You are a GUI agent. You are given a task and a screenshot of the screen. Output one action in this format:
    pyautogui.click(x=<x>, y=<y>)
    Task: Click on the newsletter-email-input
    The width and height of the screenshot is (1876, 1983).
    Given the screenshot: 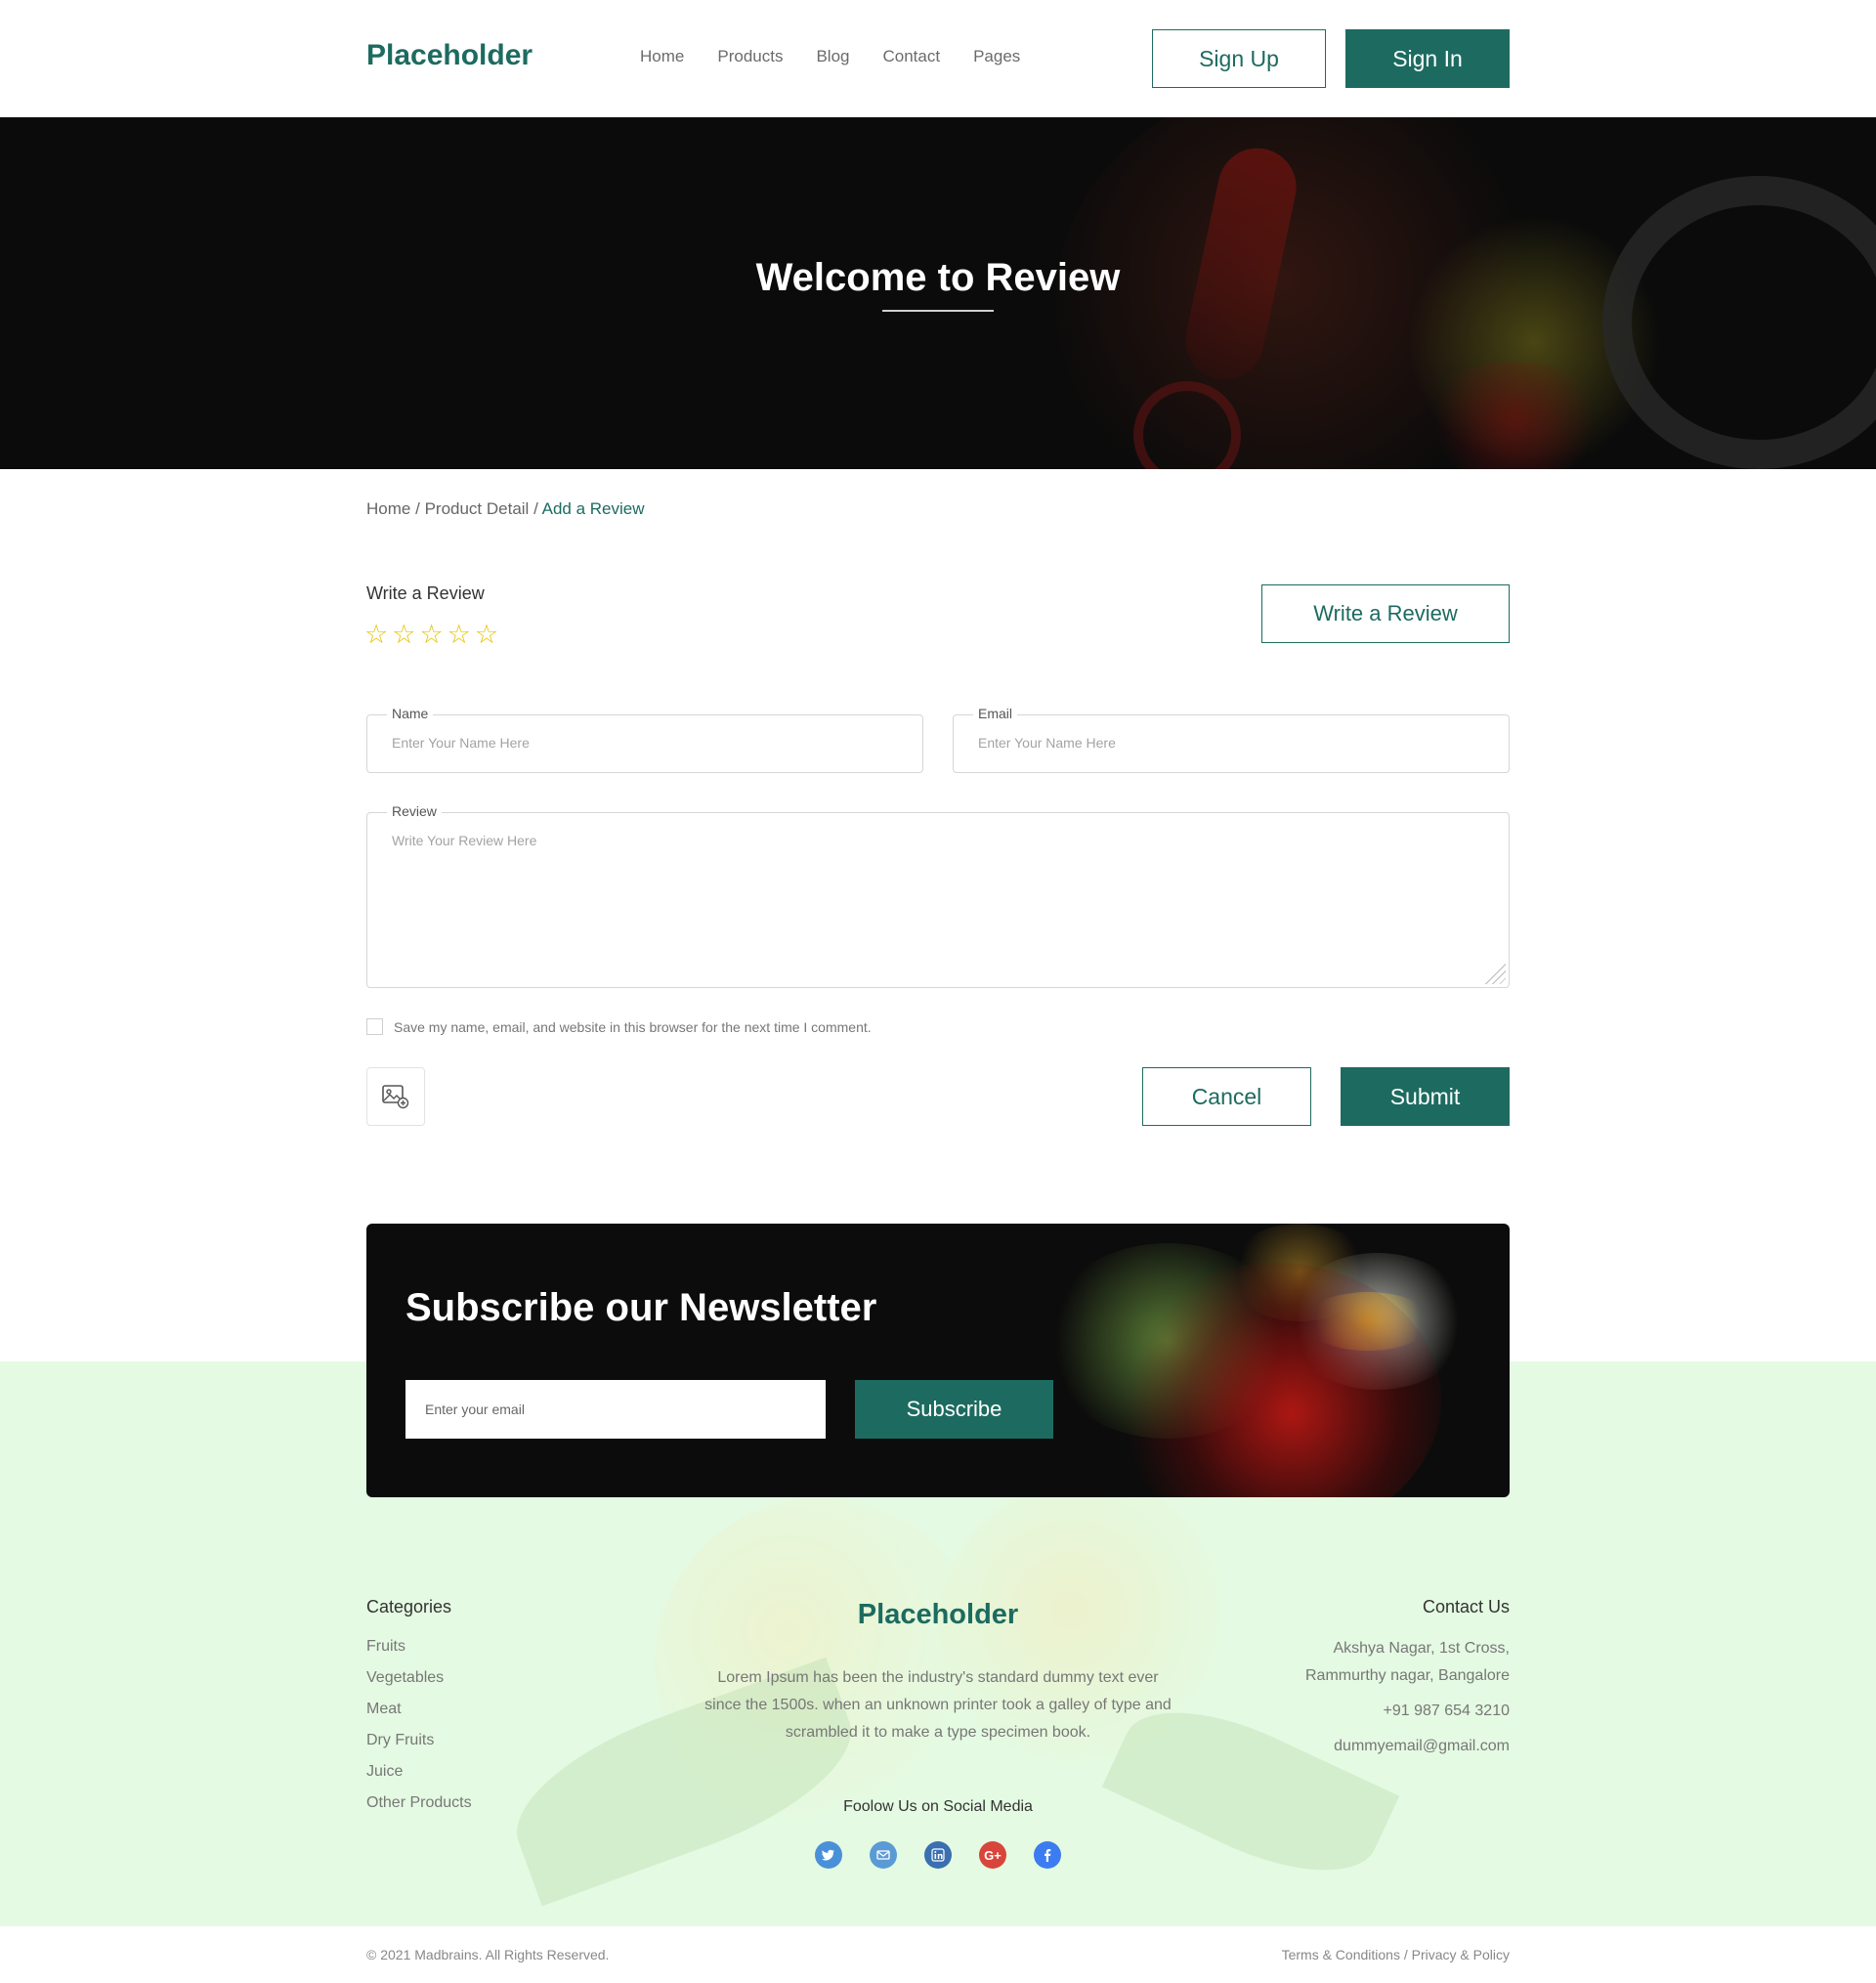 What is the action you would take?
    pyautogui.click(x=615, y=1409)
    